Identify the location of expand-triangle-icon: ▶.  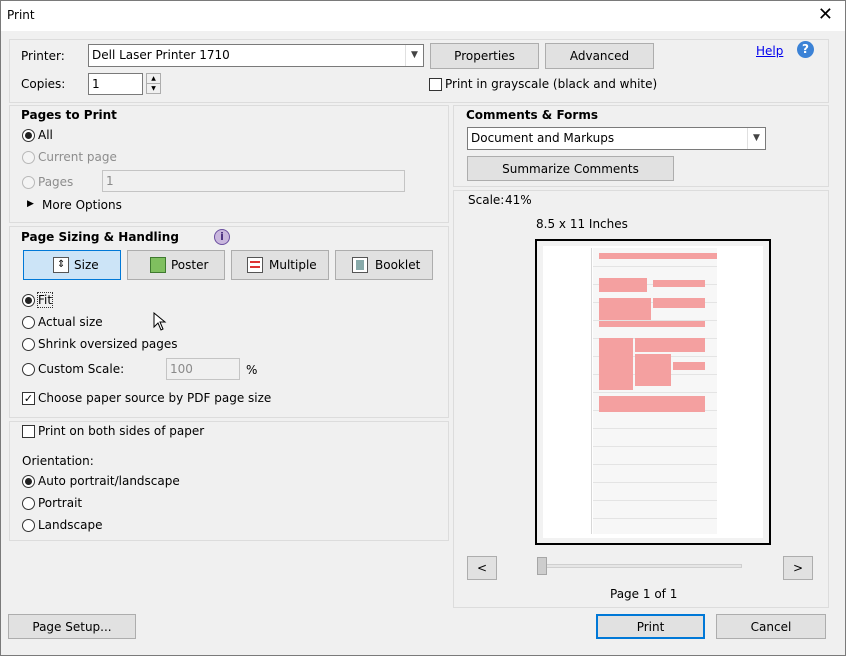
(30, 204).